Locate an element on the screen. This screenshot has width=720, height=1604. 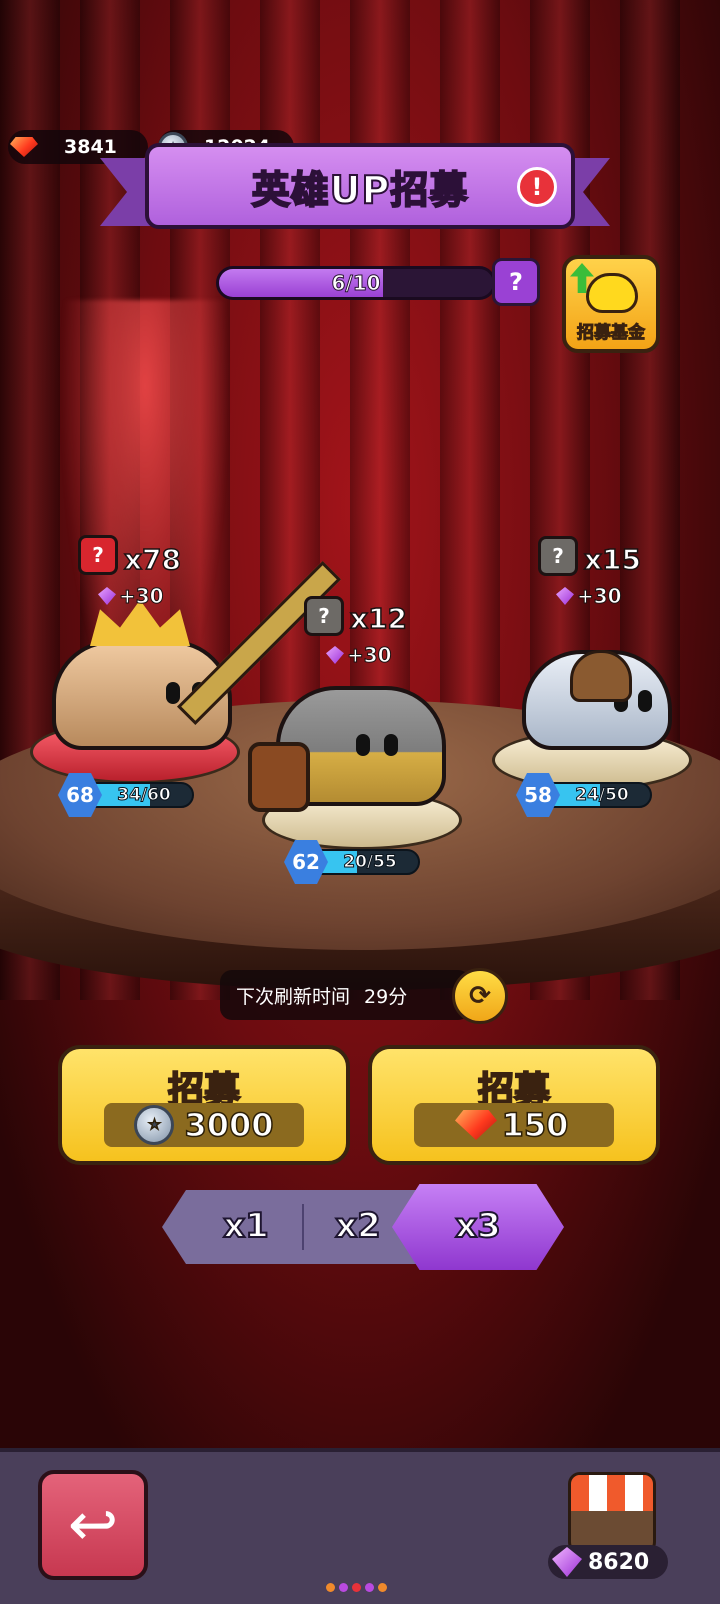
hero-xp-bar: 24/50 is located at coordinates (602, 795).